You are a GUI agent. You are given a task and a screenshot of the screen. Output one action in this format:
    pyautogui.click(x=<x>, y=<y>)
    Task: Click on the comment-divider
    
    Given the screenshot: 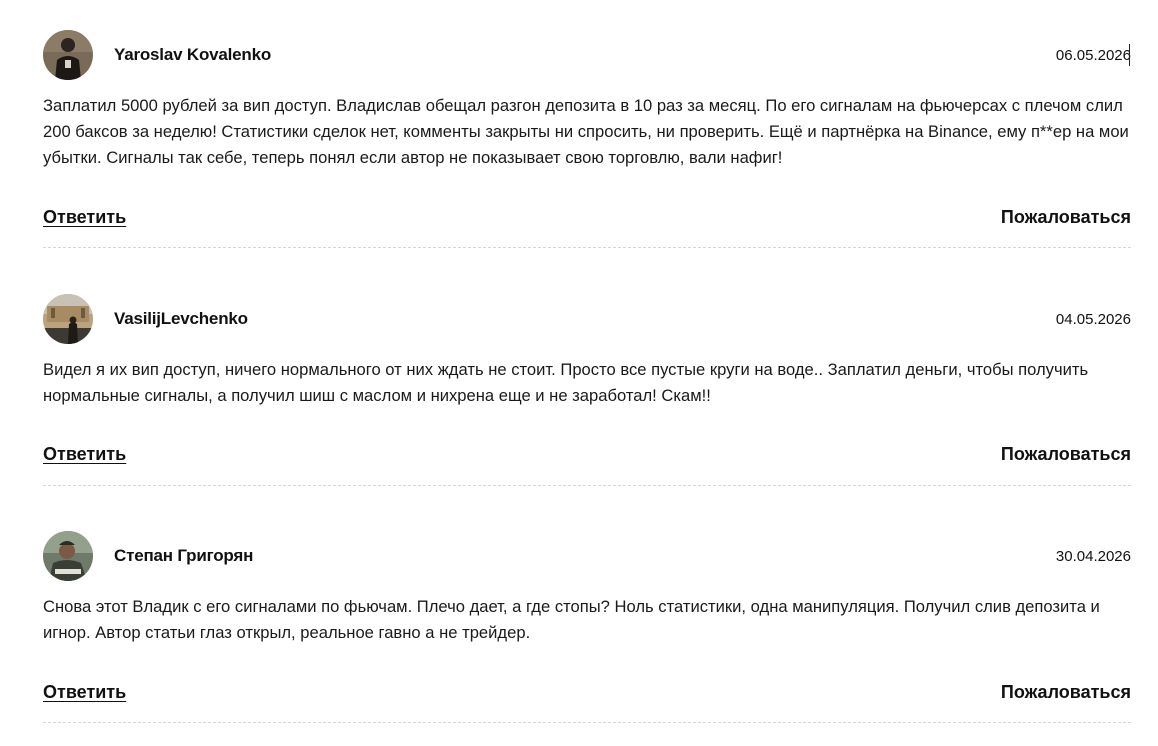 What is the action you would take?
    pyautogui.click(x=587, y=722)
    